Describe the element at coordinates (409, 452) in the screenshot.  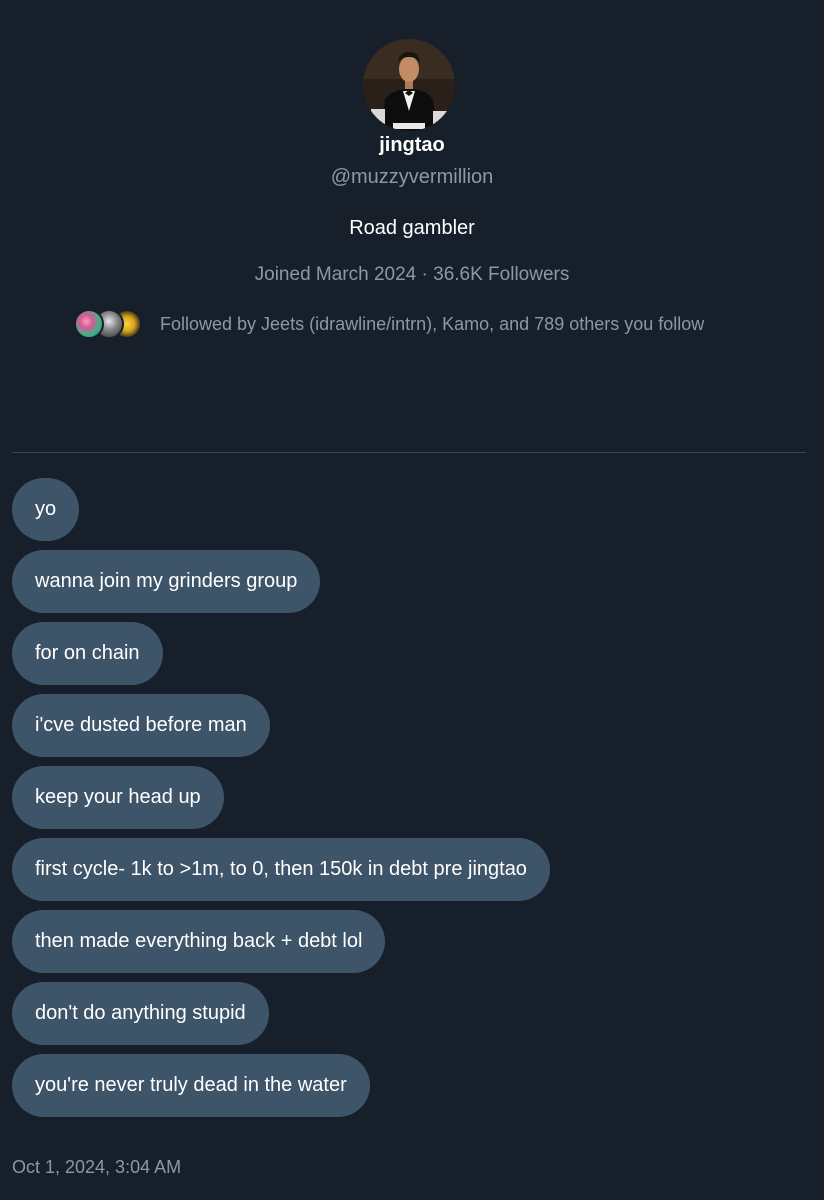
I see `divider` at that location.